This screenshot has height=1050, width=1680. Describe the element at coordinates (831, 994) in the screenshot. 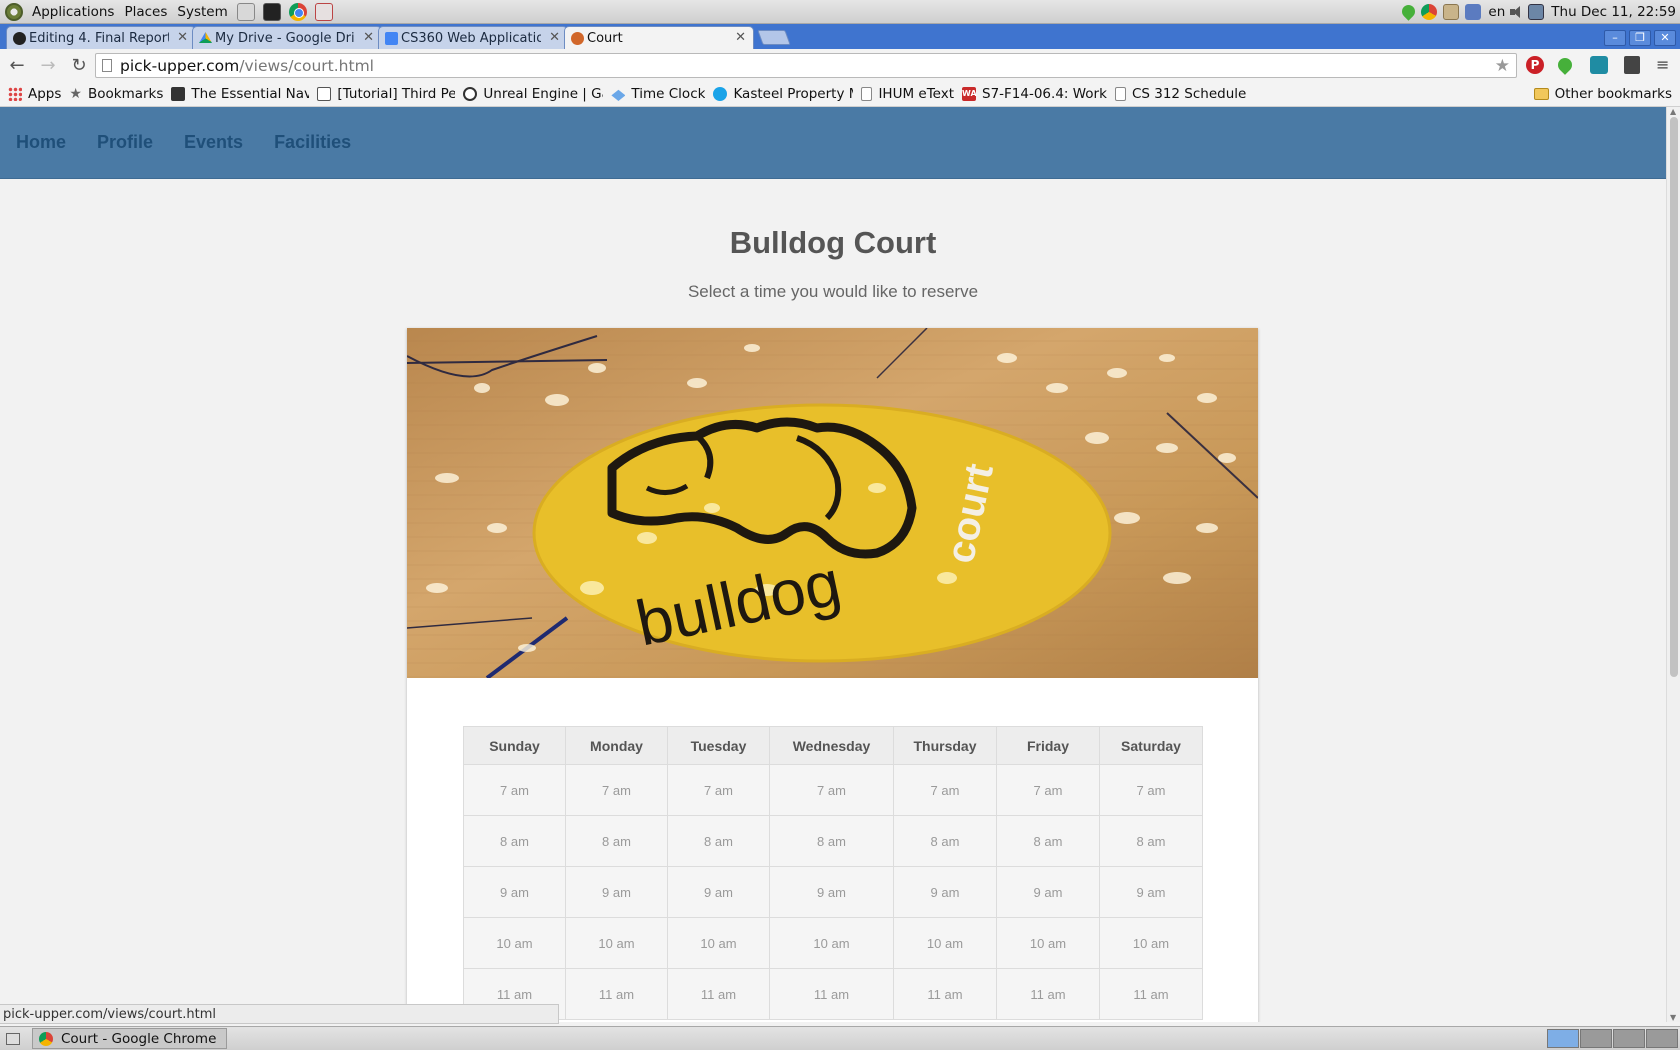

I see `time-slot-wednesday: 11 am` at that location.